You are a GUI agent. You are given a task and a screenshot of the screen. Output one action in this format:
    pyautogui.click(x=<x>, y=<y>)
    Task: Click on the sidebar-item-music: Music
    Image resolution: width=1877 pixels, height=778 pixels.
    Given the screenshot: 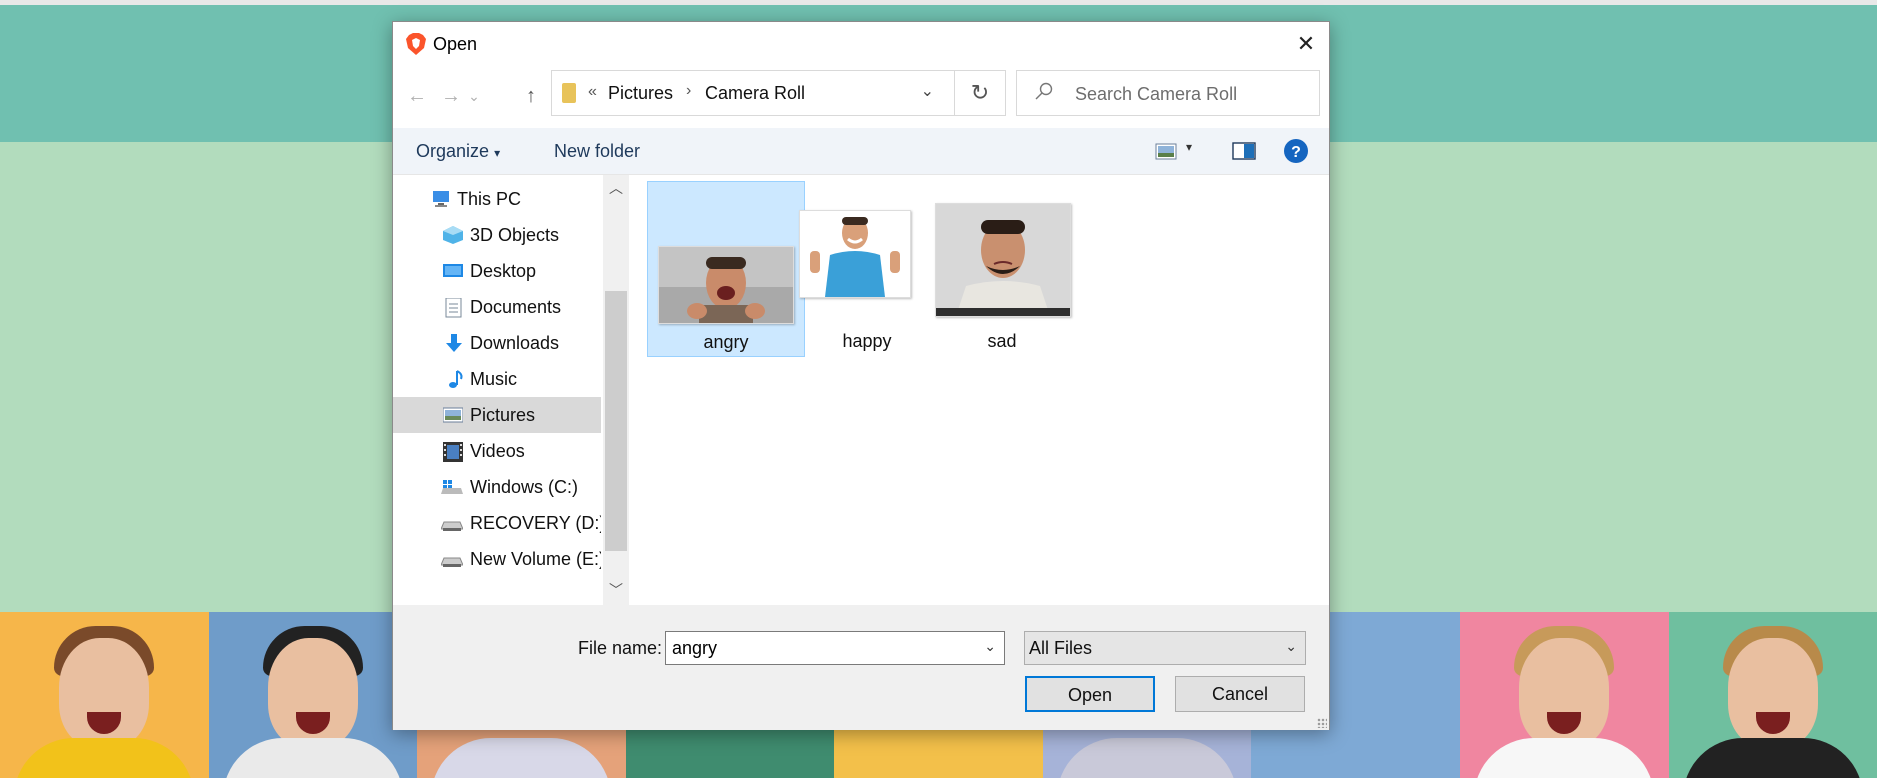 What is the action you would take?
    pyautogui.click(x=497, y=379)
    